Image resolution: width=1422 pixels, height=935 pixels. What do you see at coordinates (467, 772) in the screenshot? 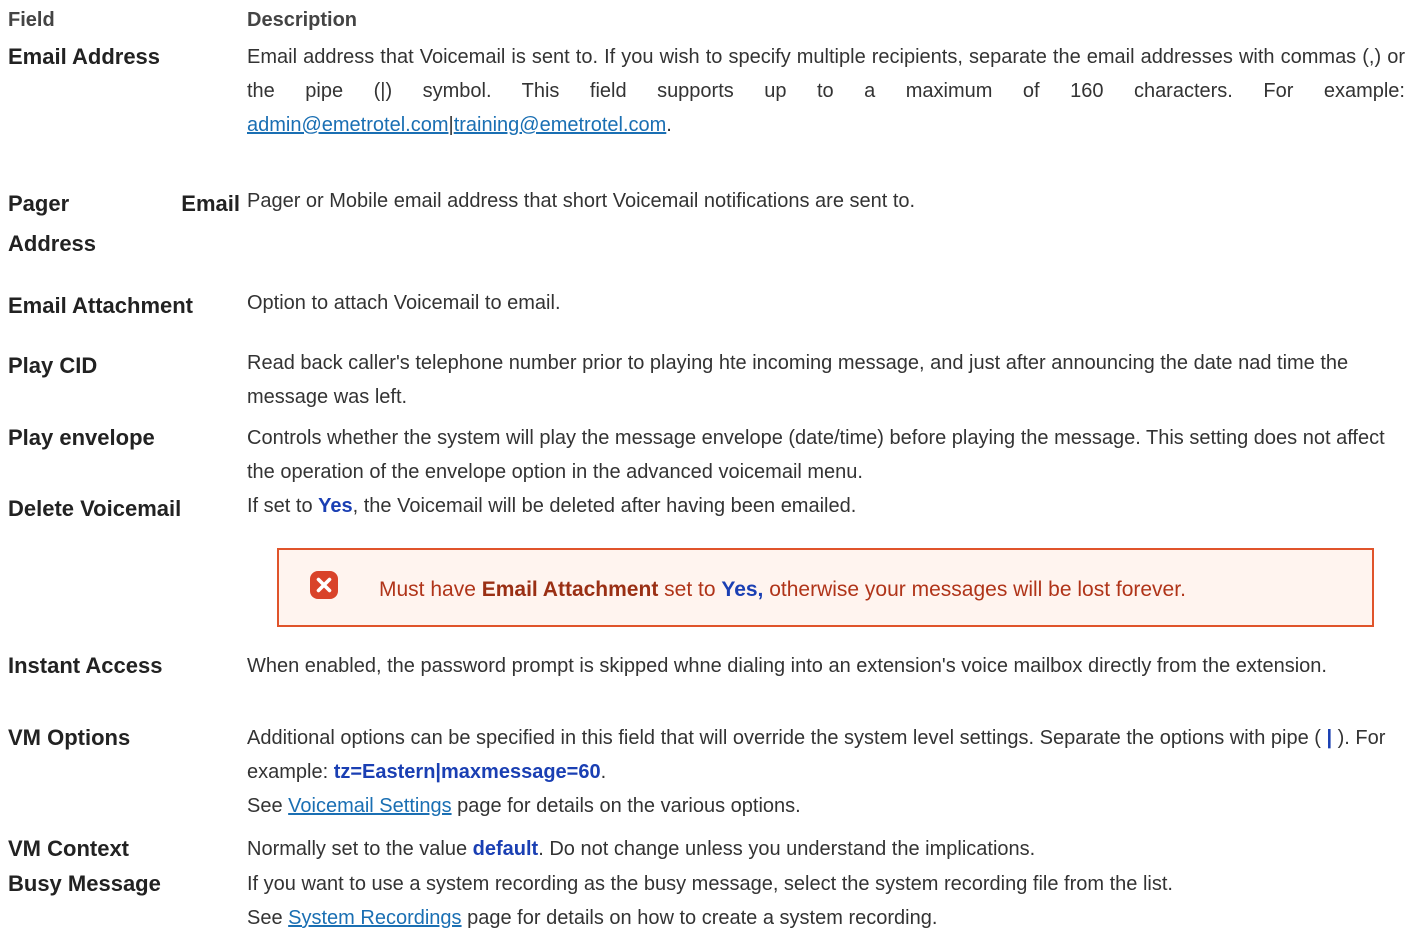
I see `keyword-example-options: tz=Eastern|maxmessage=60` at bounding box center [467, 772].